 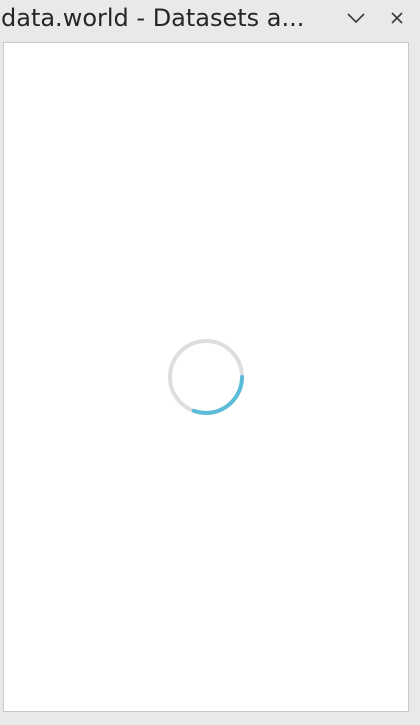 I want to click on task-pane-close-button, so click(x=397, y=18).